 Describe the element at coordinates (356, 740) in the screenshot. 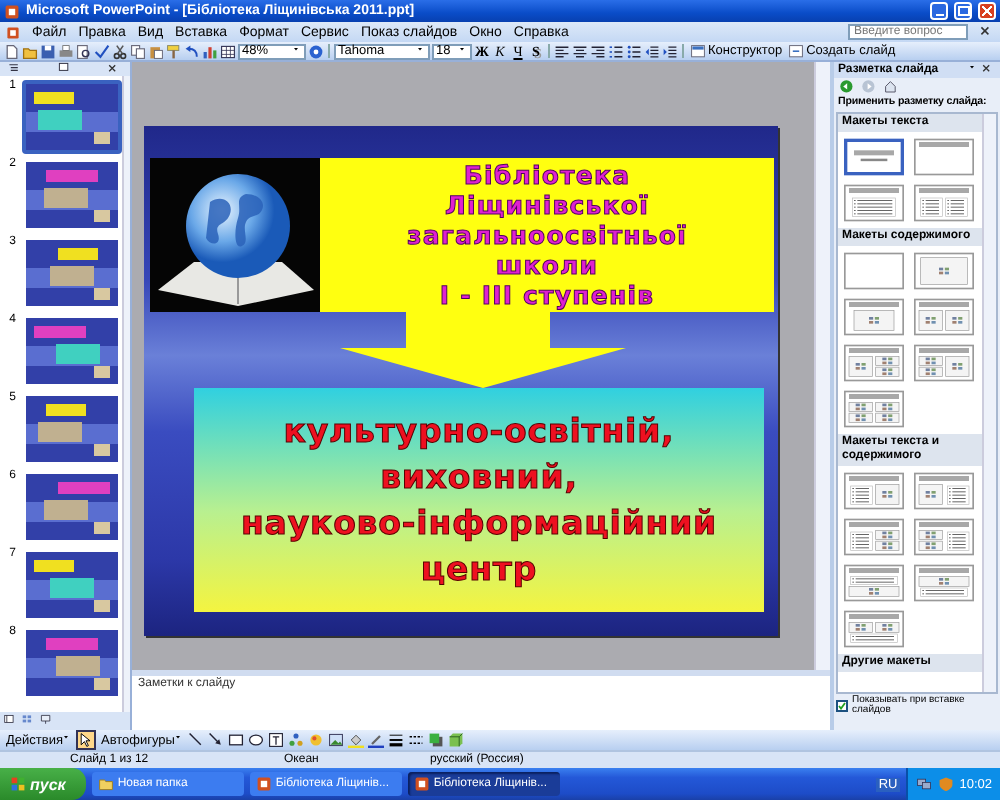

I see `fill-color-icon` at that location.